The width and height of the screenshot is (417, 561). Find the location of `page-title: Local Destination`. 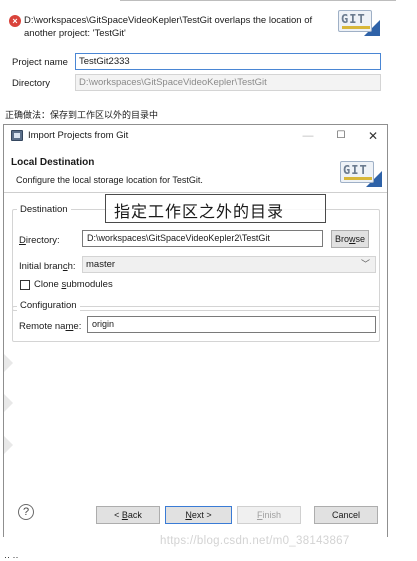

page-title: Local Destination is located at coordinates (53, 162).